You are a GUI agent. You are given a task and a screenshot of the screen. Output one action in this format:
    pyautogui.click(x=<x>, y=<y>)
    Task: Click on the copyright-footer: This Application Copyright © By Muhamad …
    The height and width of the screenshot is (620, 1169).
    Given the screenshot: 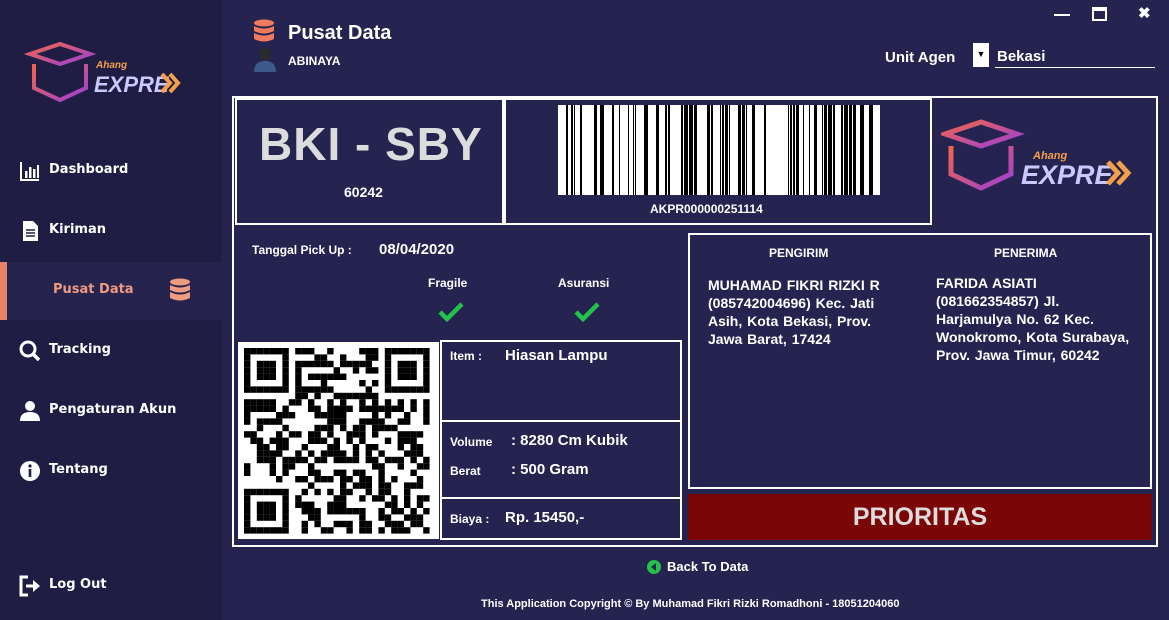 What is the action you would take?
    pyautogui.click(x=690, y=604)
    